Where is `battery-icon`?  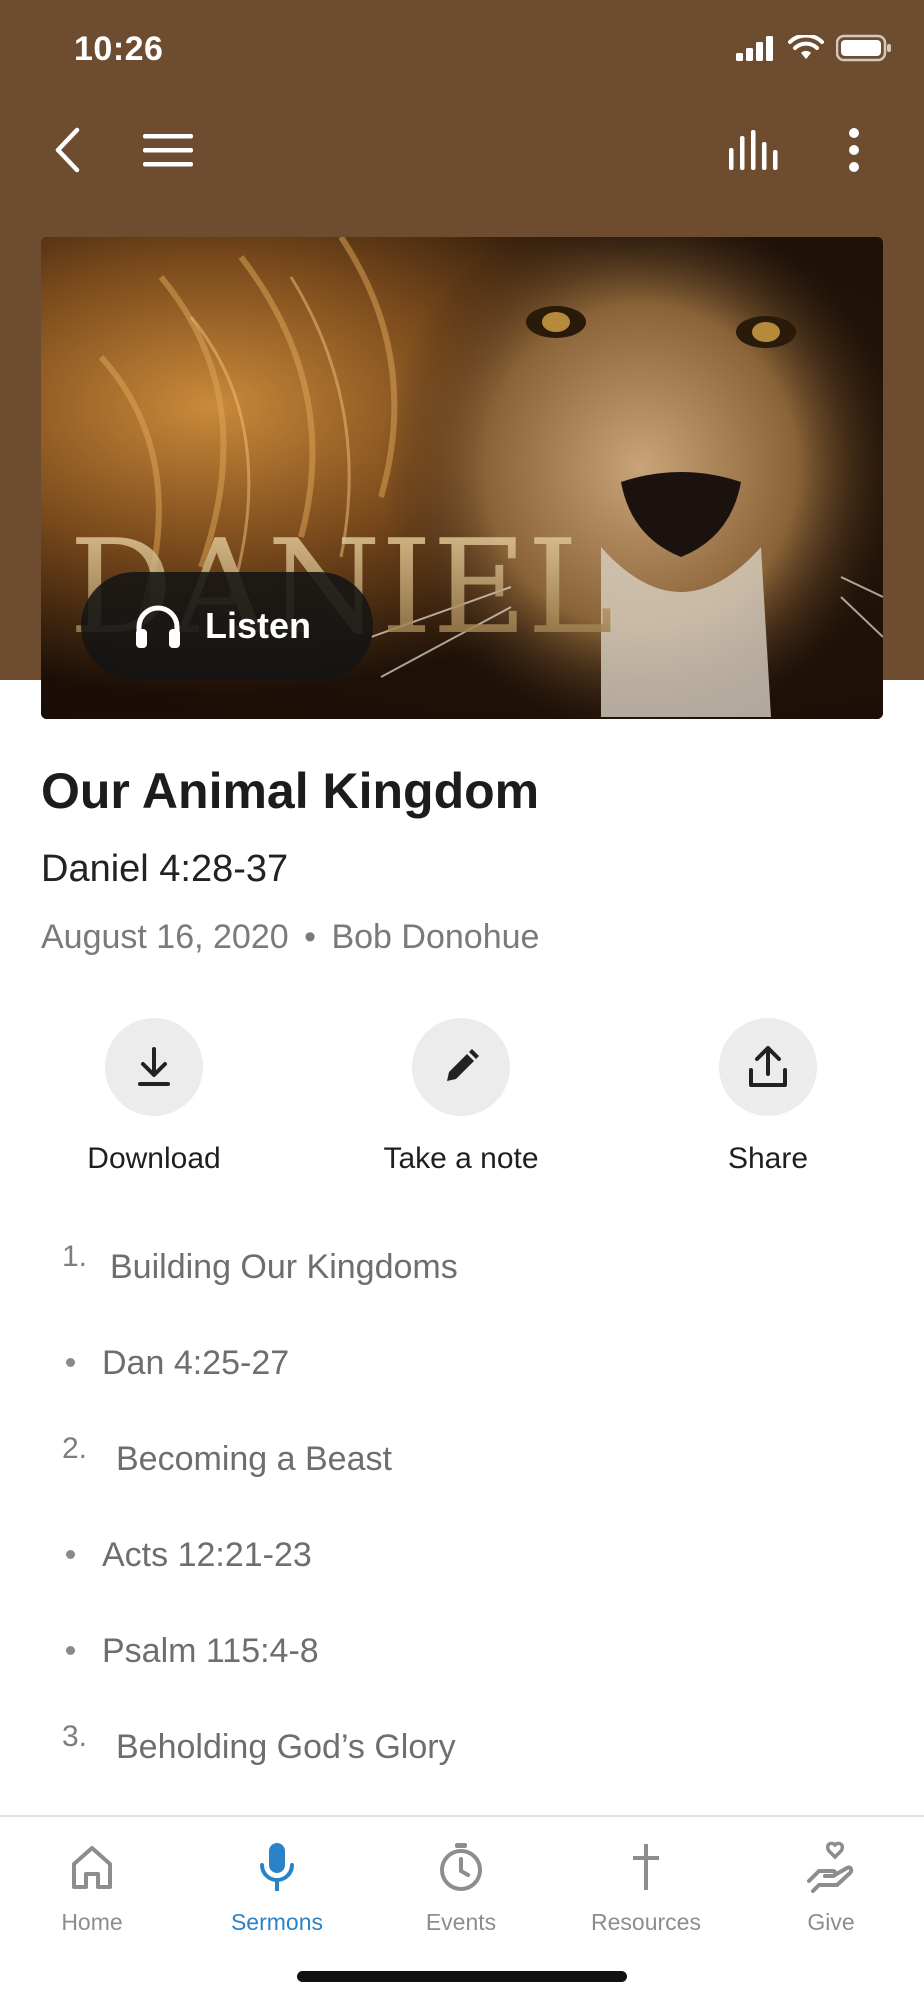 battery-icon is located at coordinates (863, 48).